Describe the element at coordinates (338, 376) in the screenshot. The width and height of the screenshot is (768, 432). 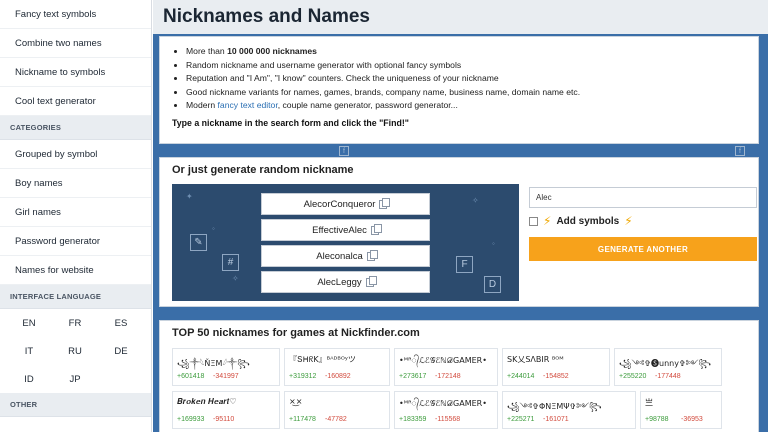
I see `downvote-count: -160892` at that location.